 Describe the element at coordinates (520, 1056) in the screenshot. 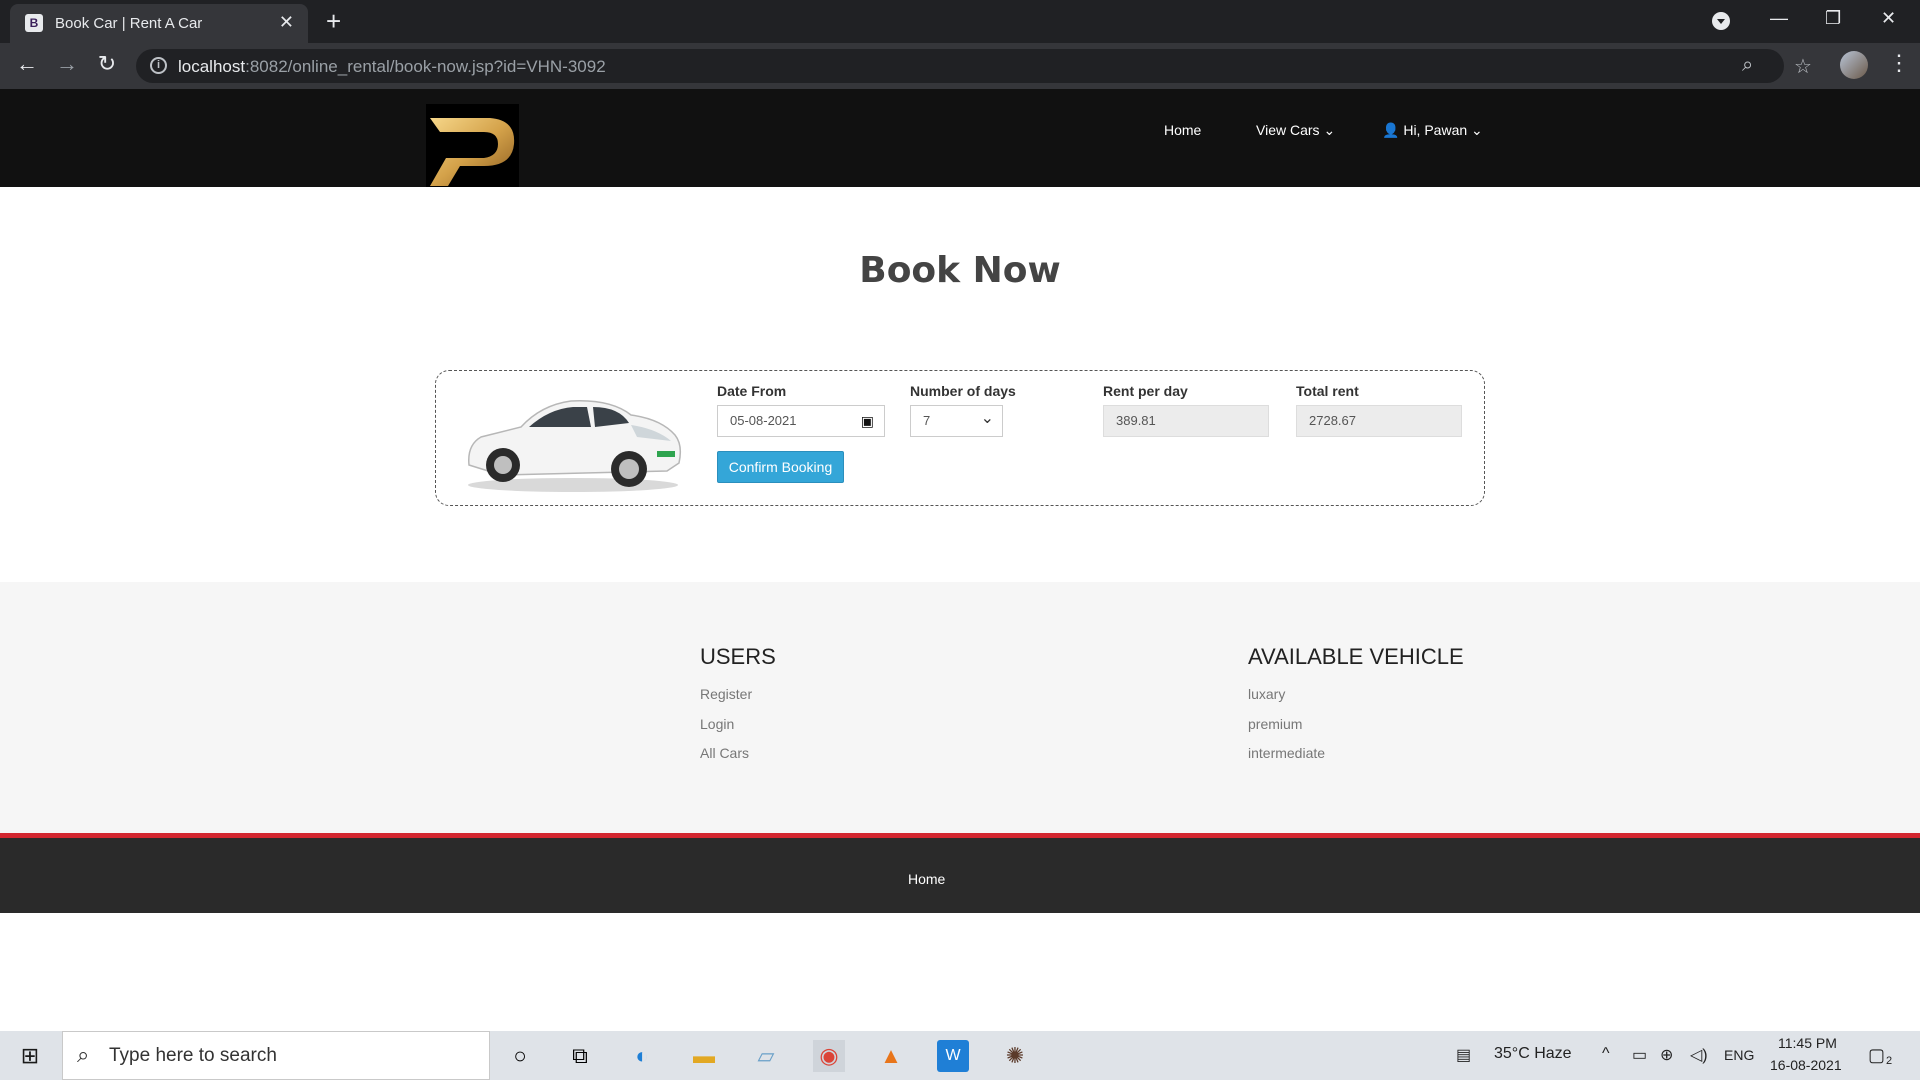

I see `cortana-icon: ○` at that location.